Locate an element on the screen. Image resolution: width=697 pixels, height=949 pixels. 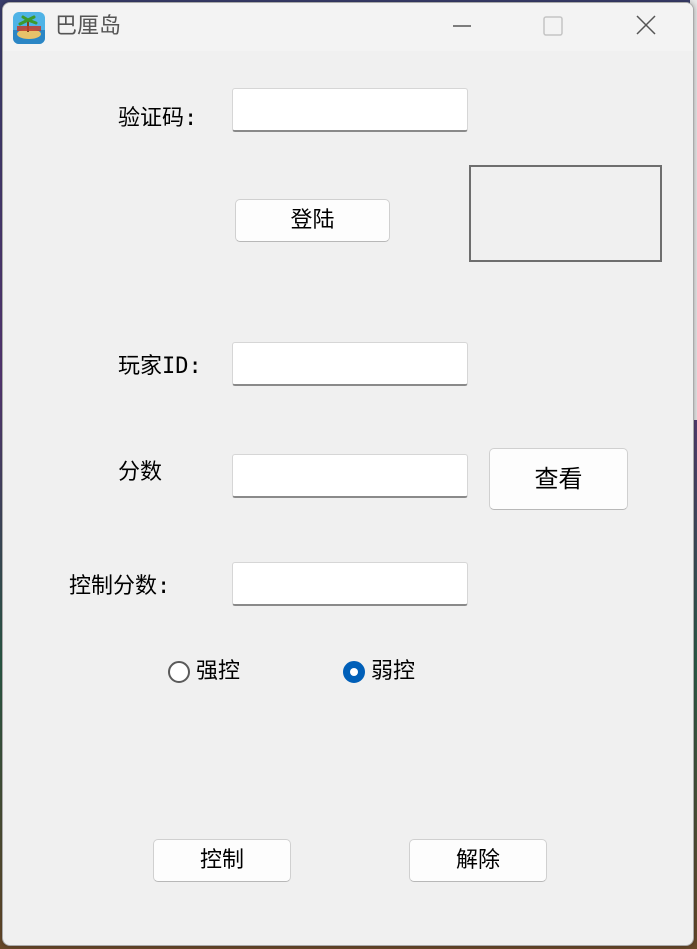
radio-selected-icon is located at coordinates (354, 672).